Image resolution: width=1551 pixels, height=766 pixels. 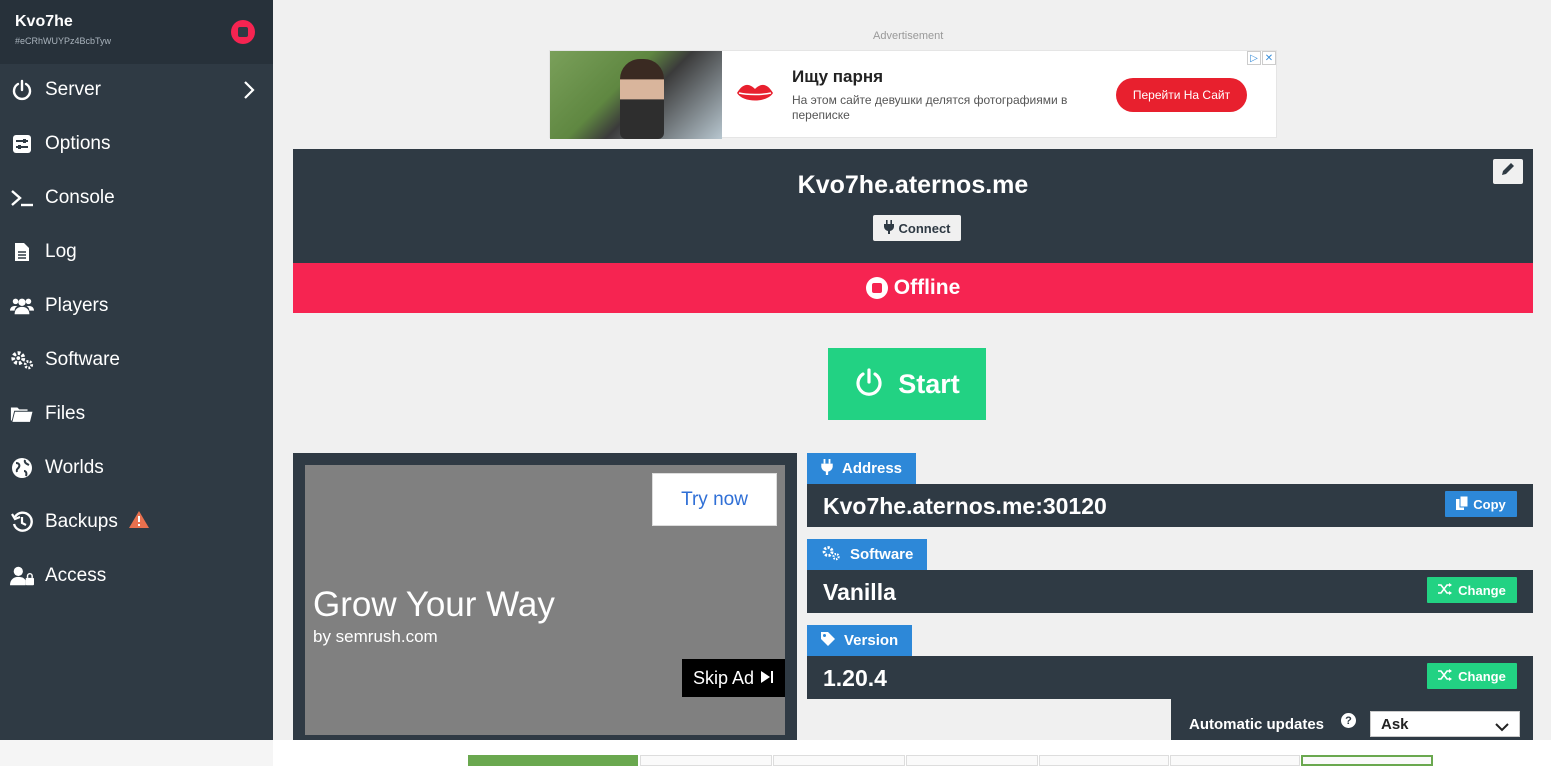 What do you see at coordinates (965, 506) in the screenshot?
I see `address-value: Kvo7he.aternos.me:30120` at bounding box center [965, 506].